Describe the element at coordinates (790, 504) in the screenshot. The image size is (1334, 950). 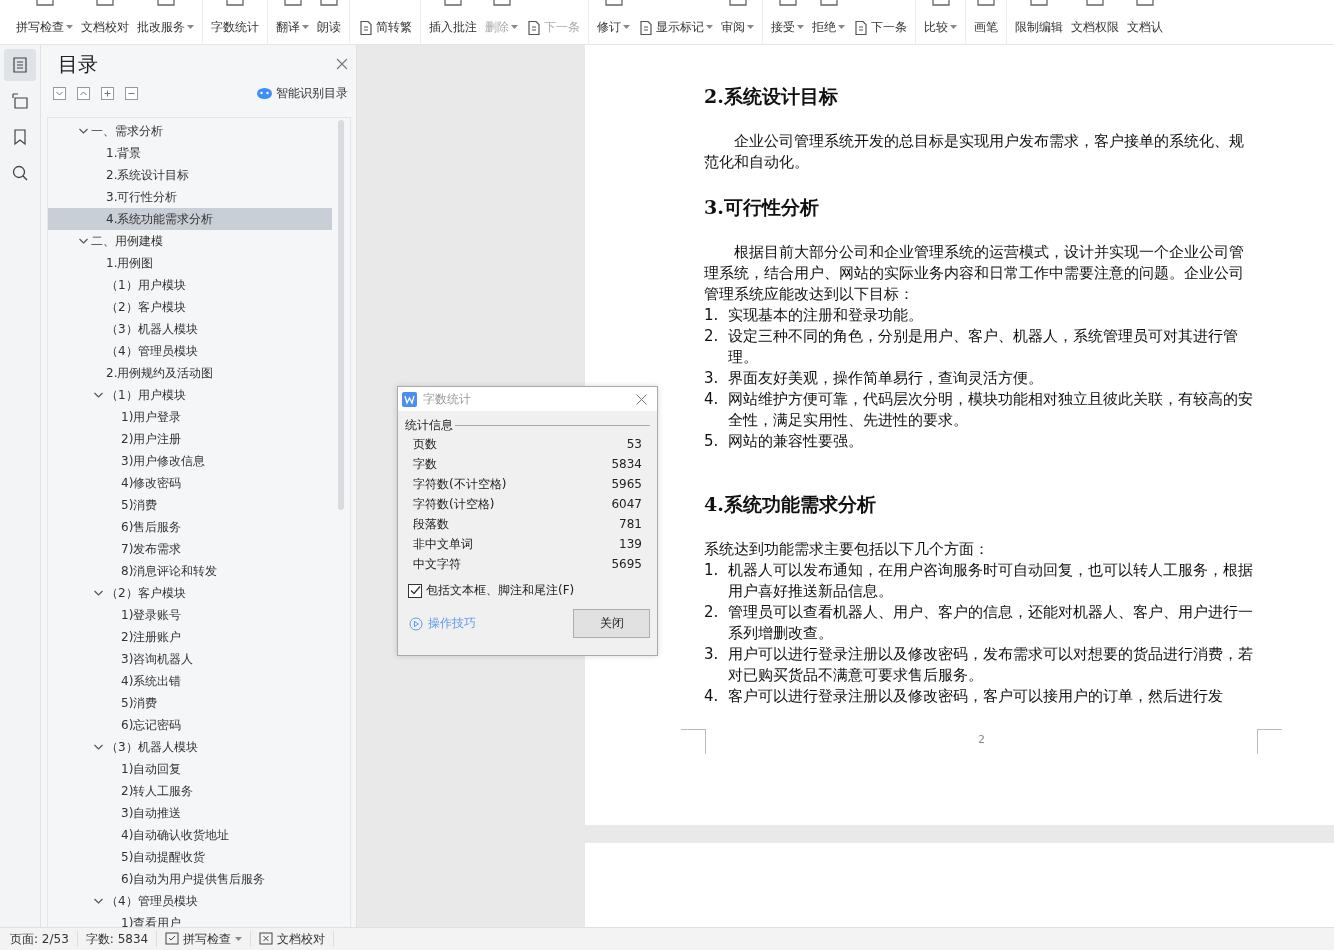
I see `section-heading: 4.系统功能需求分析` at that location.